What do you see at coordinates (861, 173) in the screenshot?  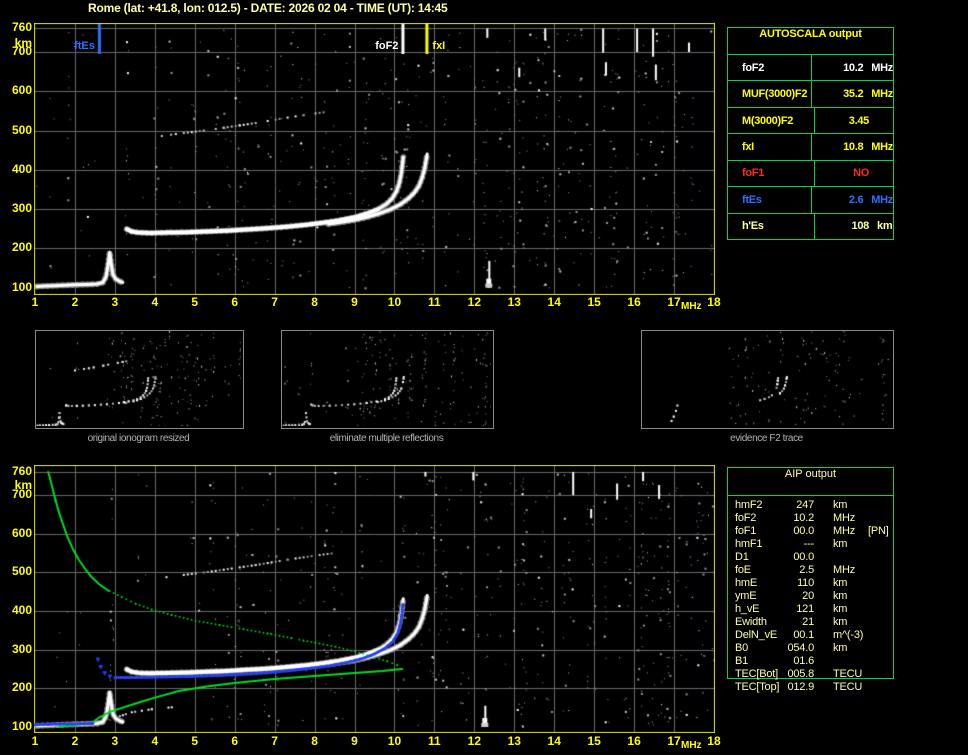 I see `autoscala-row-value: NO` at bounding box center [861, 173].